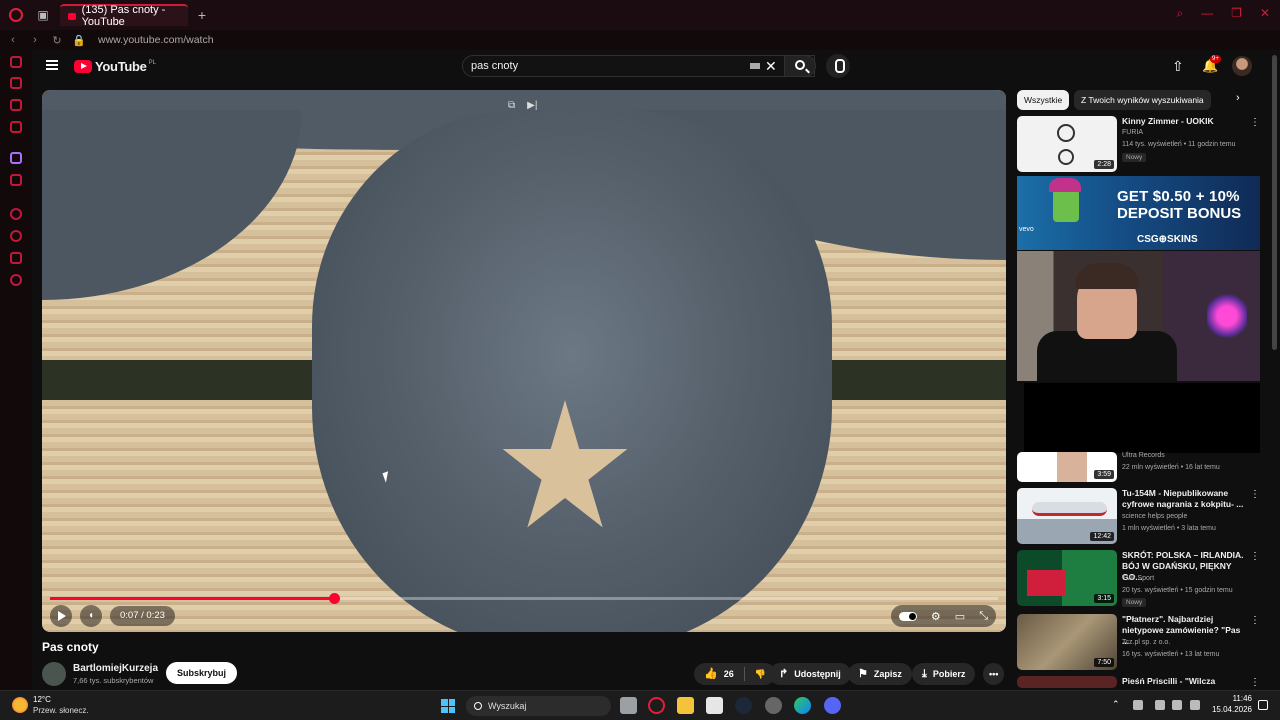 The height and width of the screenshot is (720, 1280). What do you see at coordinates (1138, 705) in the screenshot?
I see `tray-app-icon` at bounding box center [1138, 705].